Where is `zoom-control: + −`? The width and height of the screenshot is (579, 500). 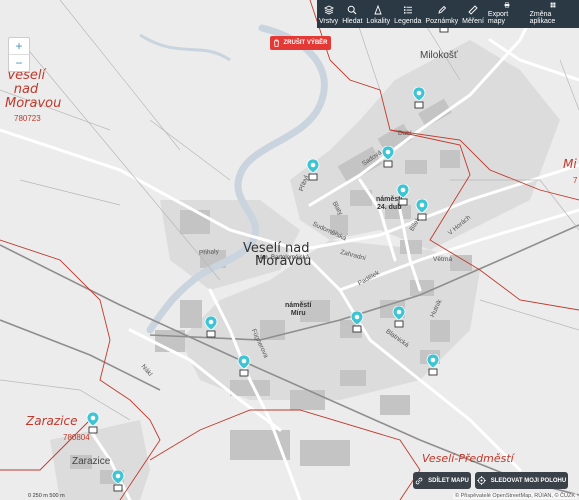
zoom-control: + − is located at coordinates (19, 54).